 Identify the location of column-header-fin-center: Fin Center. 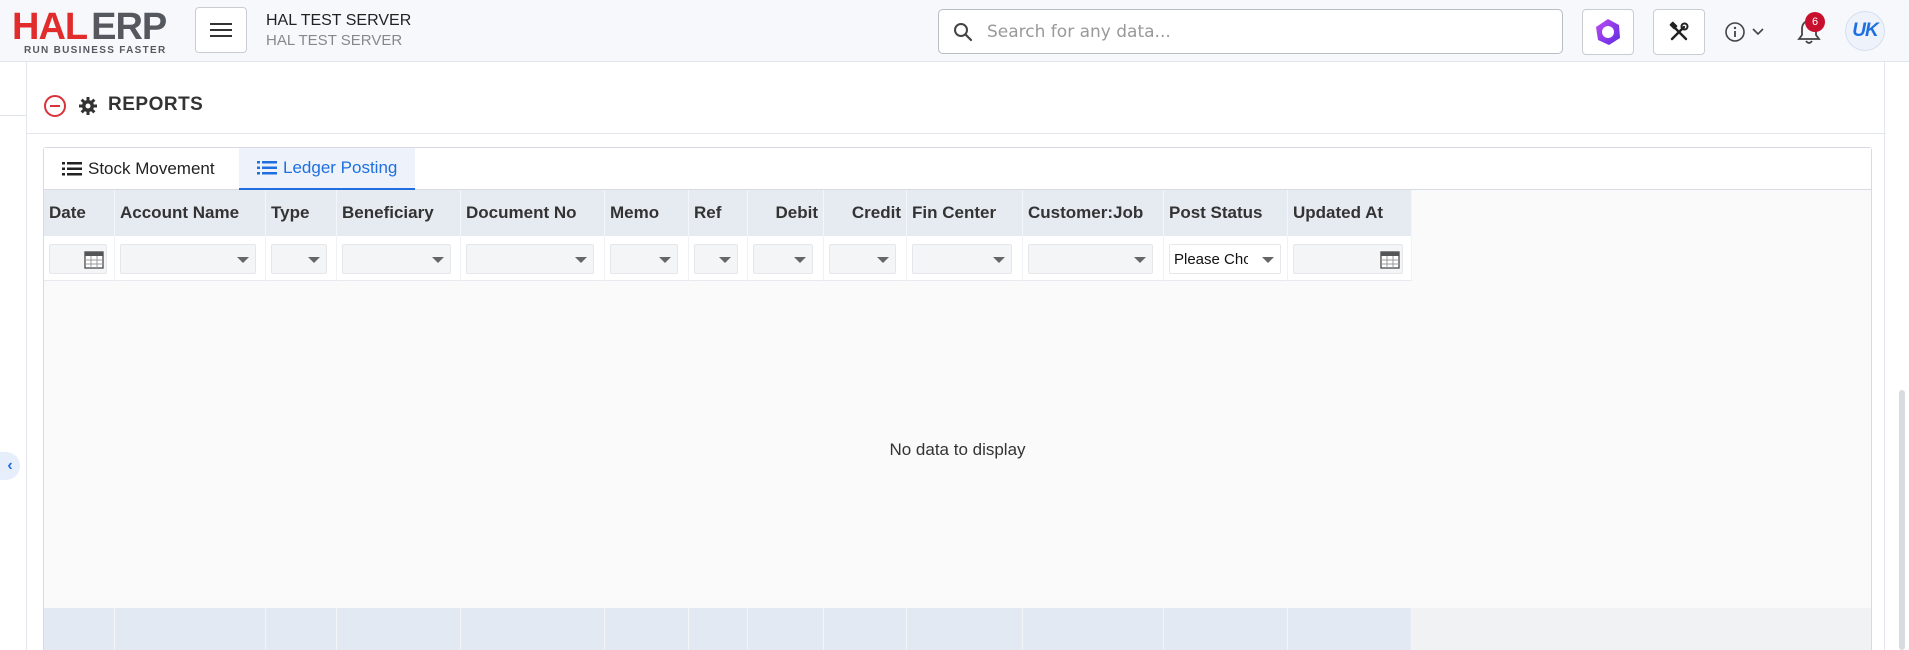
(965, 213).